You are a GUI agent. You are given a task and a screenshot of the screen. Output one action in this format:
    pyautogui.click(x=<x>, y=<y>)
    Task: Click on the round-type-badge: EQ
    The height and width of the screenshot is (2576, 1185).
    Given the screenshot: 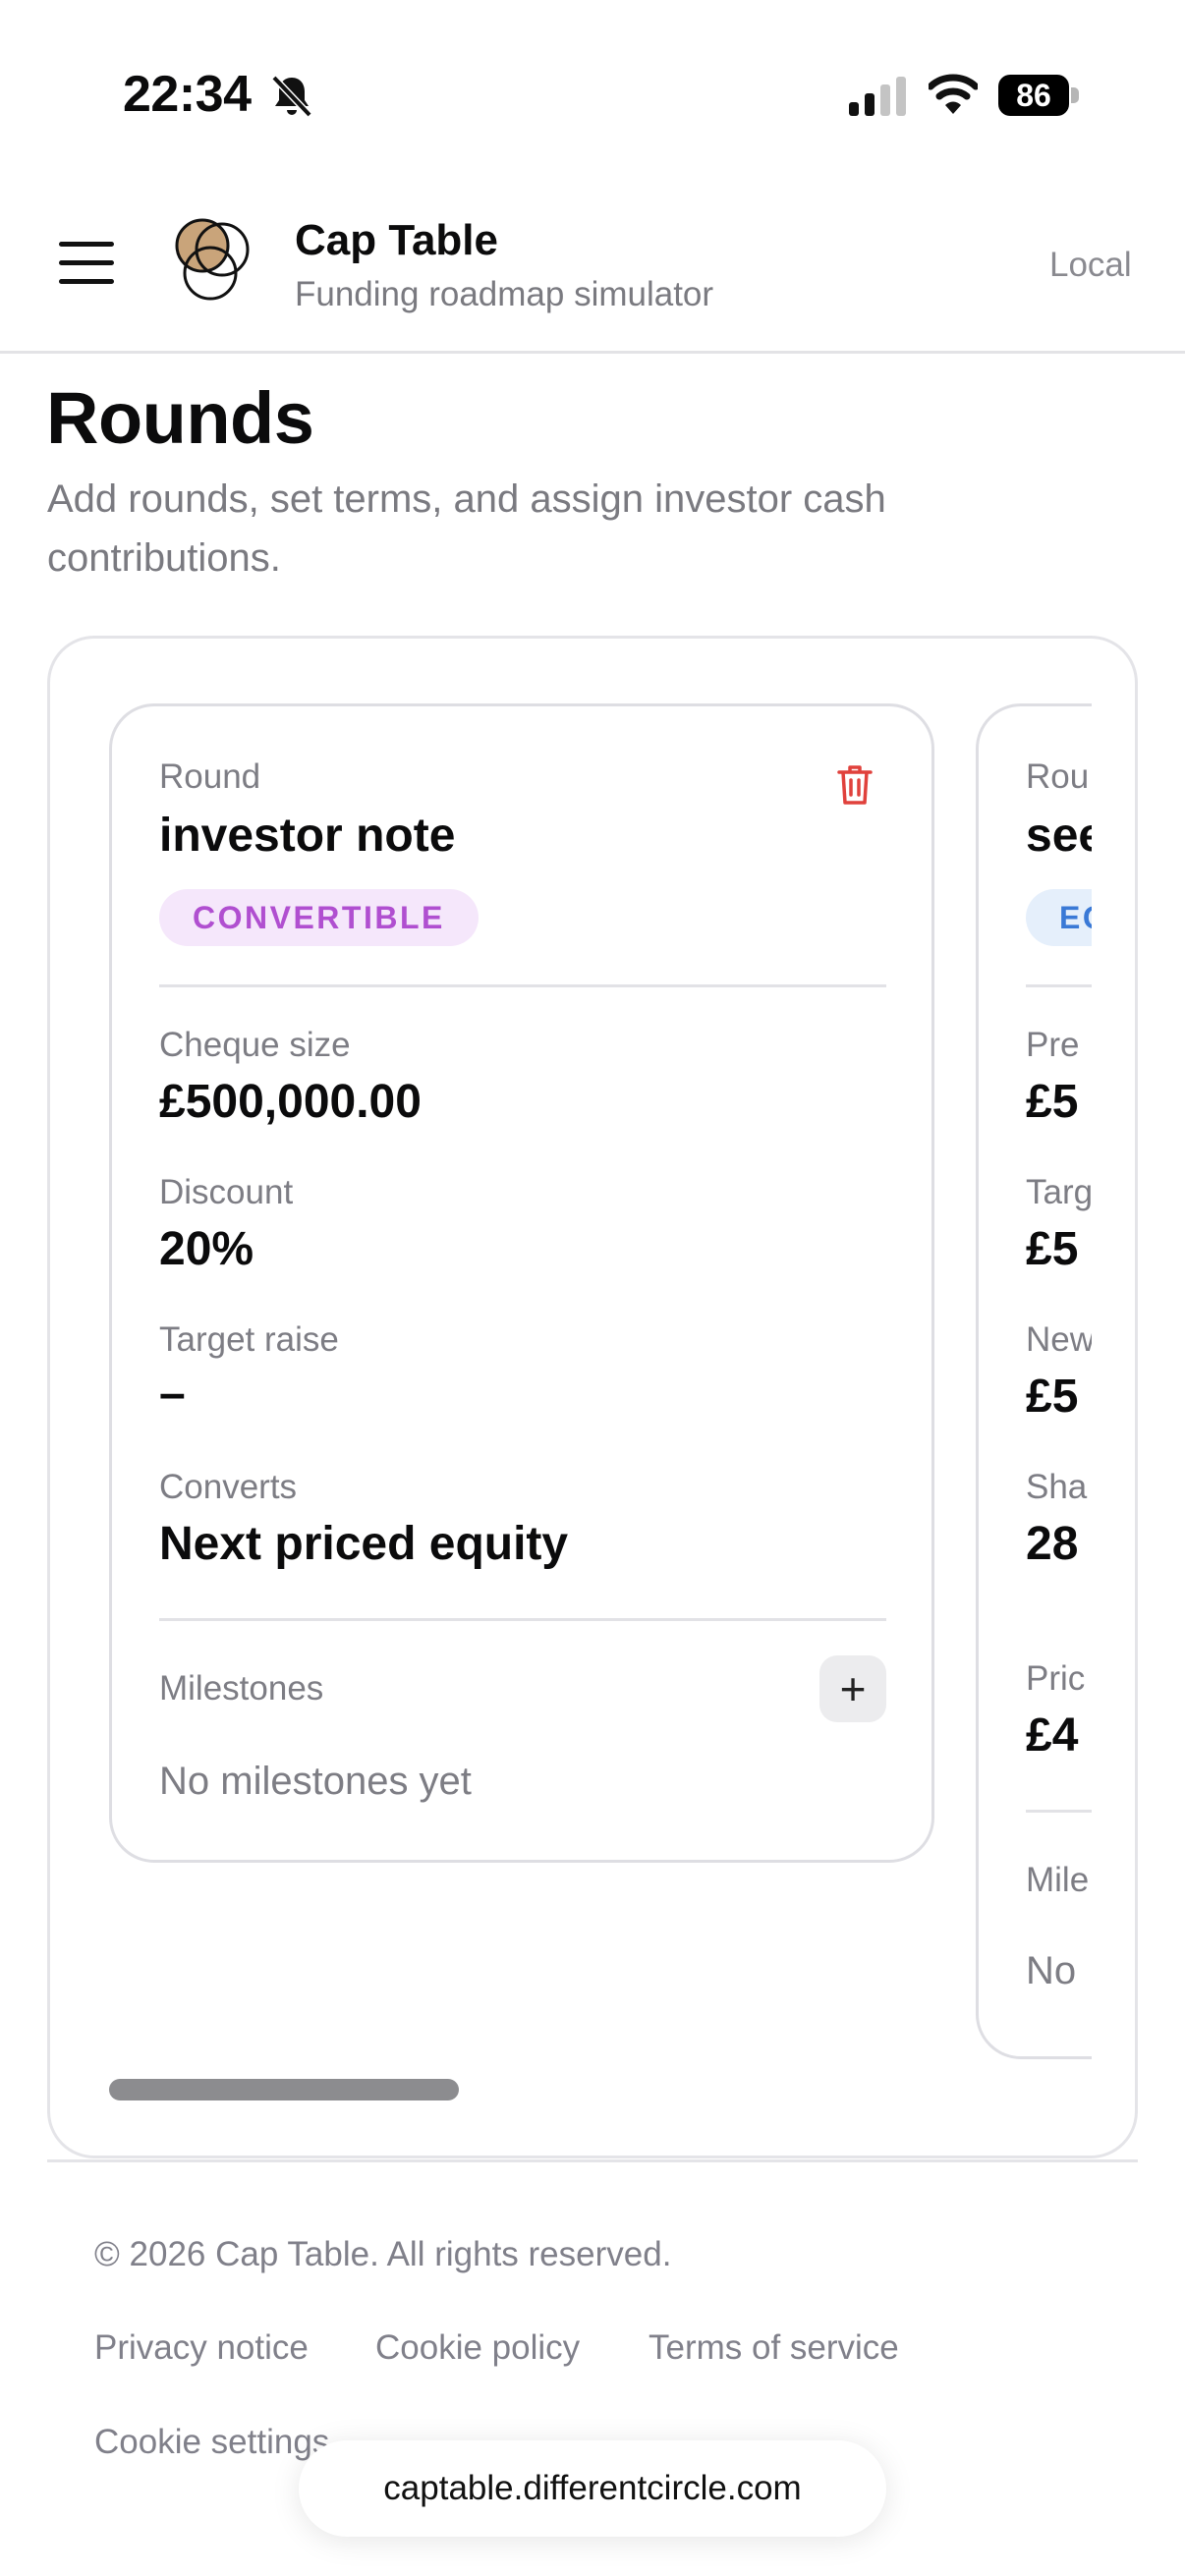 What is the action you would take?
    pyautogui.click(x=1059, y=917)
    